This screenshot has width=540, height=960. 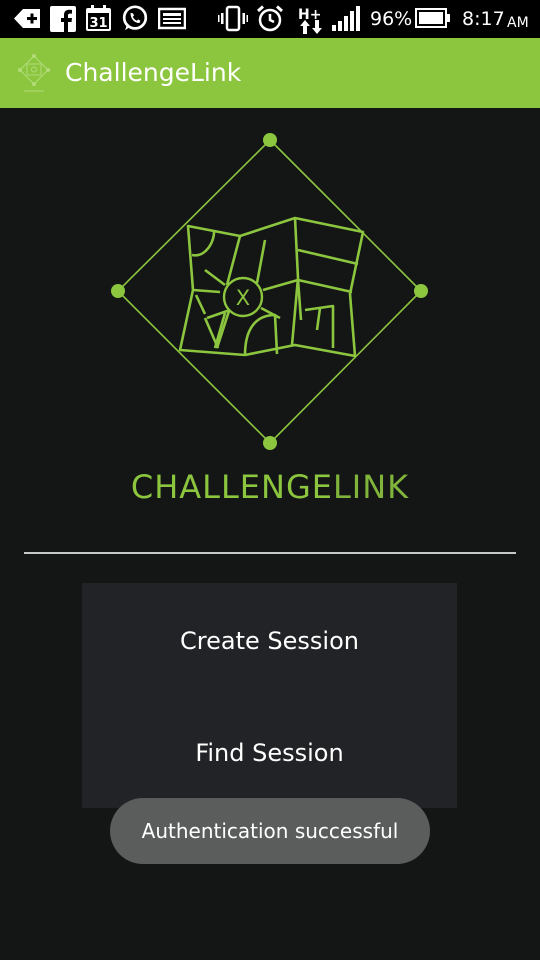 What do you see at coordinates (135, 18) in the screenshot?
I see `whatsapp-icon` at bounding box center [135, 18].